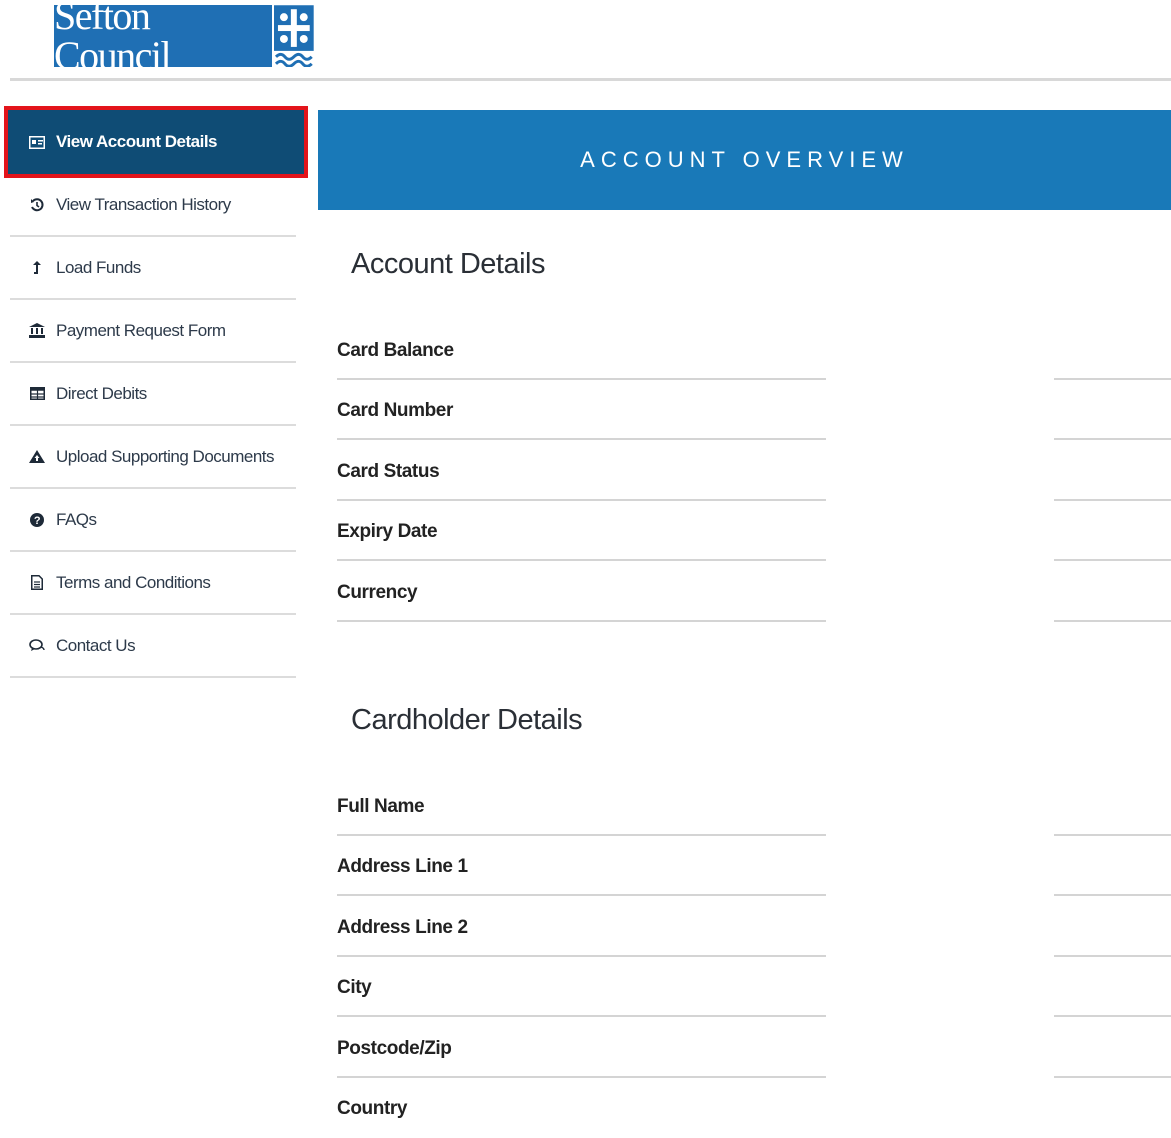 The height and width of the screenshot is (1138, 1171). What do you see at coordinates (37, 268) in the screenshot?
I see `upload-arrow-icon` at bounding box center [37, 268].